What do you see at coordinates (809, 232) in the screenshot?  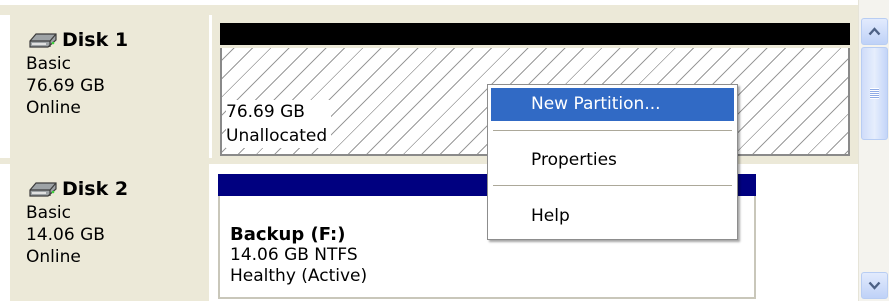 I see `empty-disk-area` at bounding box center [809, 232].